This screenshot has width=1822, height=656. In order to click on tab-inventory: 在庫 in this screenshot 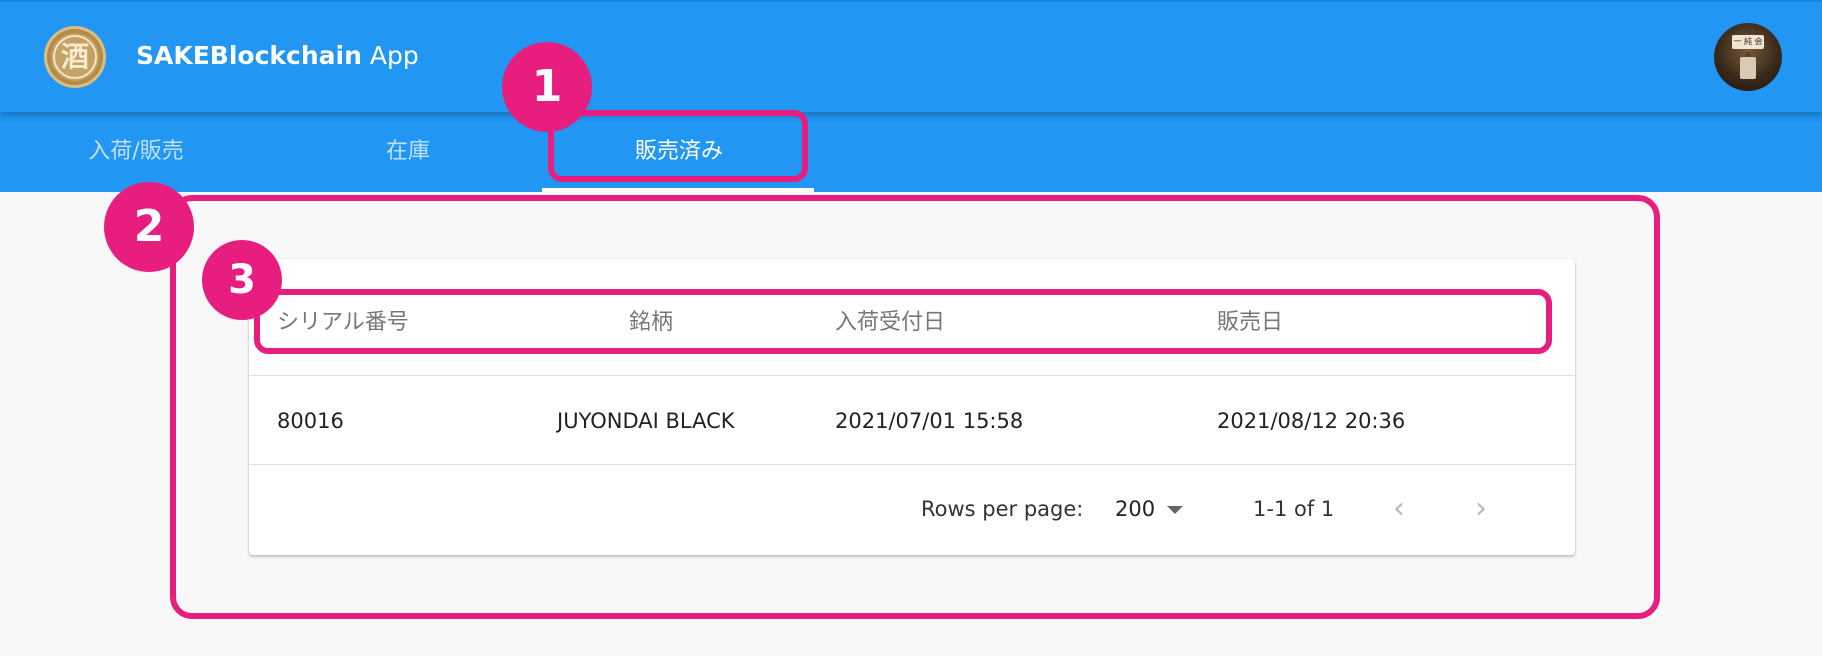, I will do `click(408, 152)`.